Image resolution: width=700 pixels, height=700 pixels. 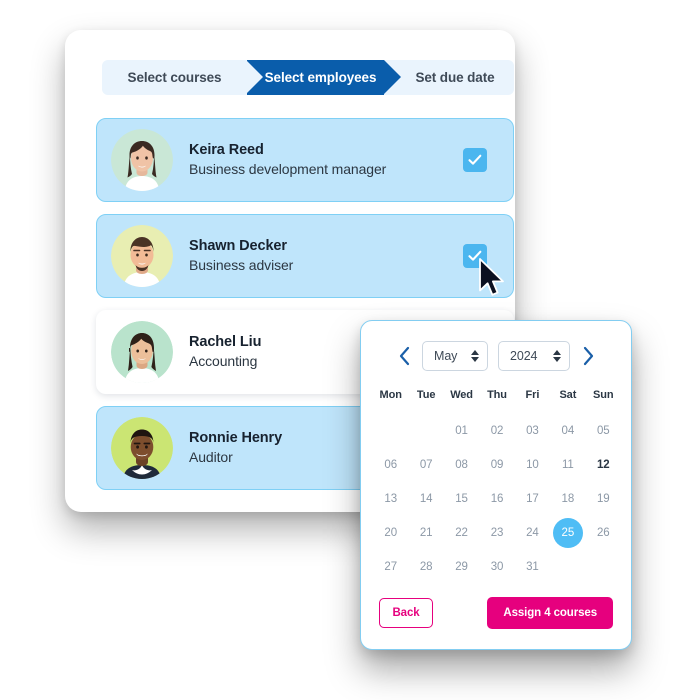 What do you see at coordinates (567, 465) in the screenshot?
I see `calendar-day-11: 11` at bounding box center [567, 465].